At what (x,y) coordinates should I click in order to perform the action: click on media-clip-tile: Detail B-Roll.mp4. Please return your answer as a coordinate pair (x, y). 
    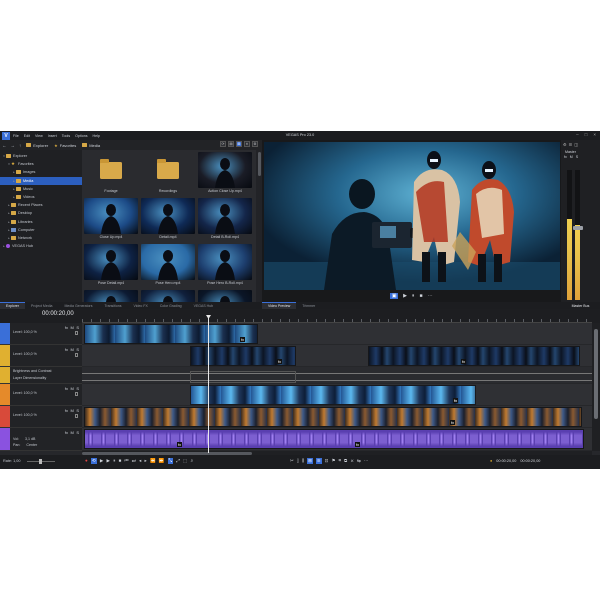
    Looking at the image, I should click on (225, 220).